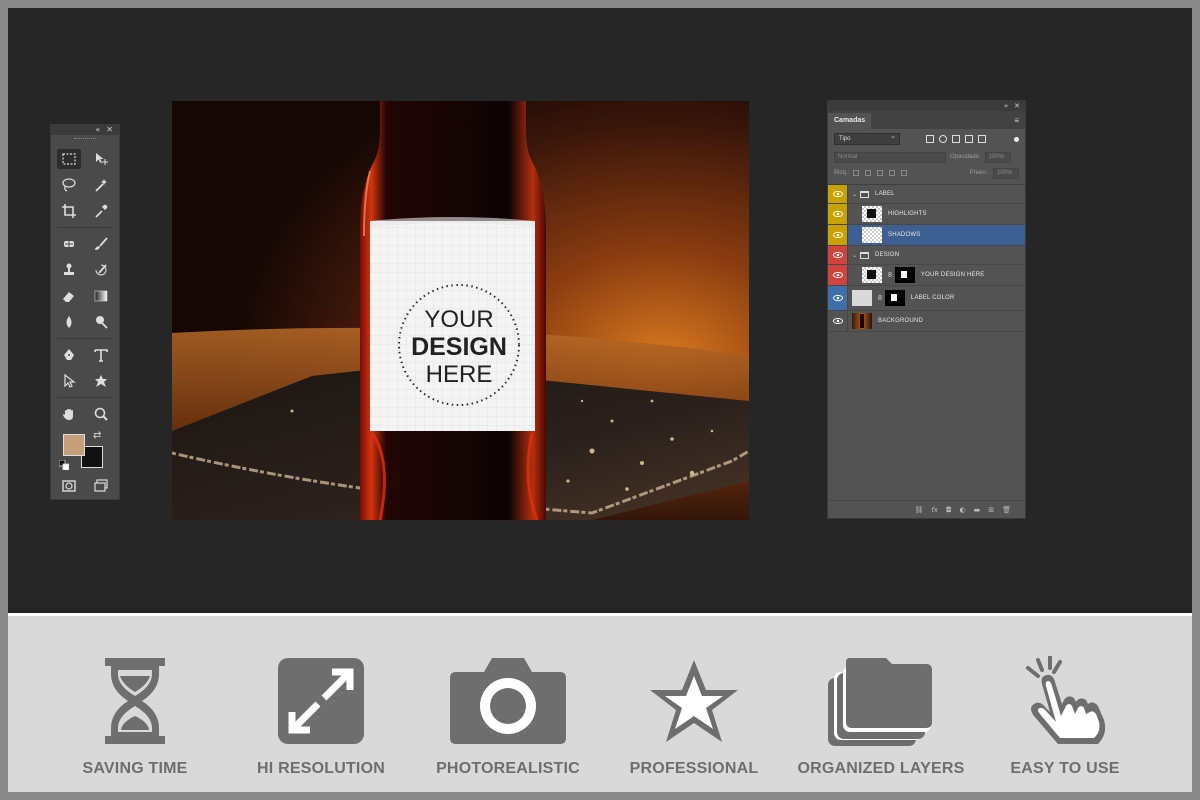 This screenshot has height=800, width=1200. Describe the element at coordinates (69, 355) in the screenshot. I see `pen-tool-icon` at that location.